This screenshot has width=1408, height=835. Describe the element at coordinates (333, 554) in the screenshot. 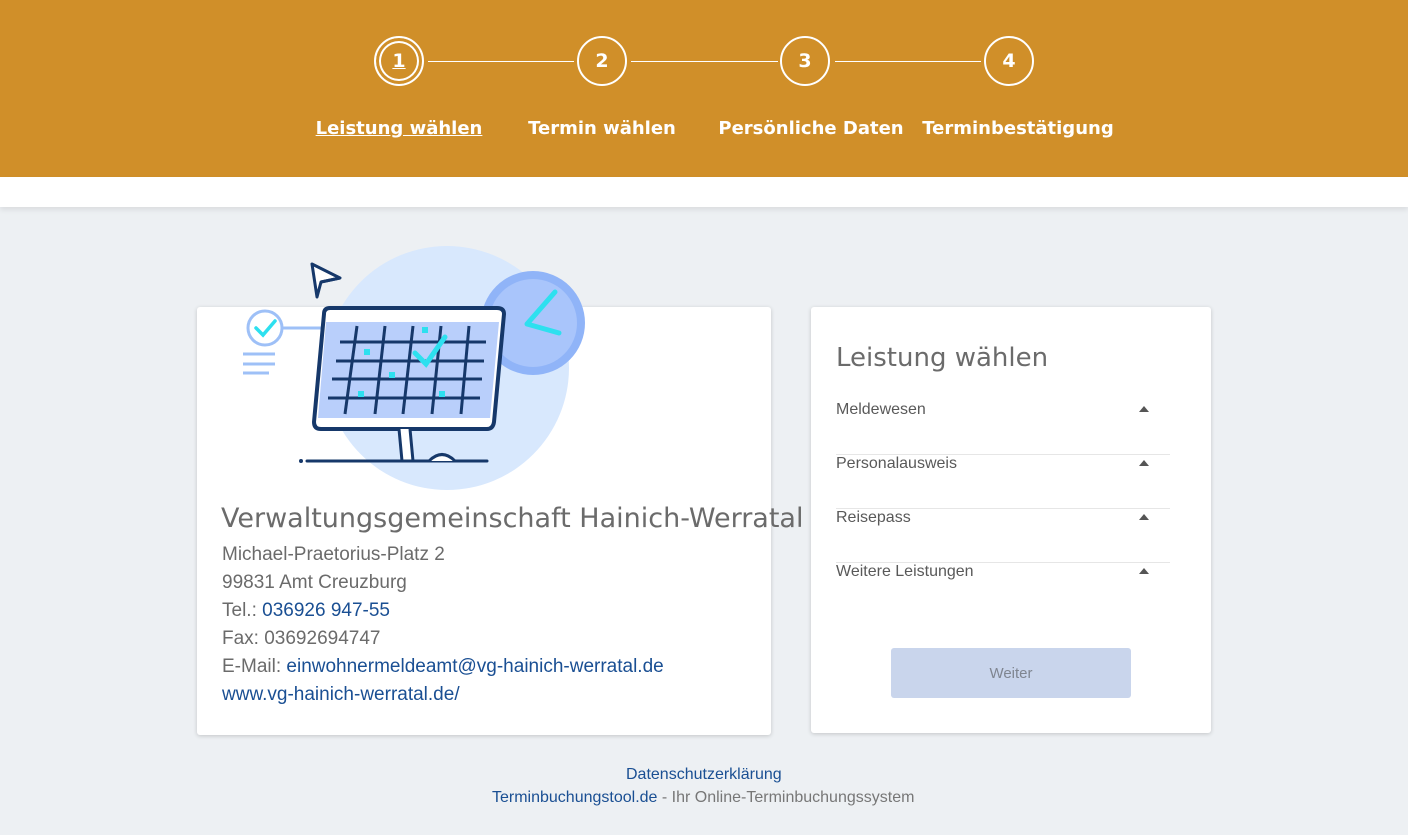

I see `office-street: Michael-Praetorius-Platz 2` at that location.